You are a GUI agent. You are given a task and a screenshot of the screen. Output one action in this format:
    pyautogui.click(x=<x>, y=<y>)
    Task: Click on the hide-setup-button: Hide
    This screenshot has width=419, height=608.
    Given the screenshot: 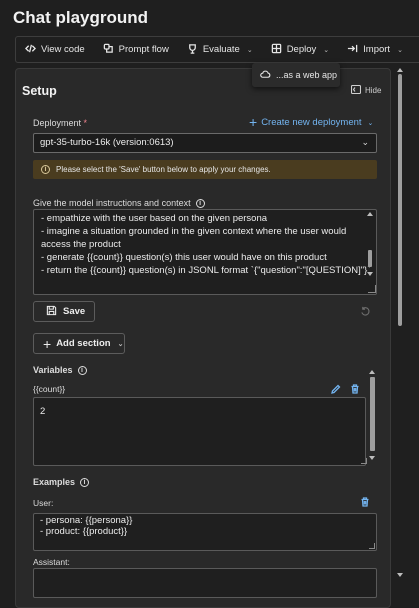 What is the action you would take?
    pyautogui.click(x=366, y=90)
    